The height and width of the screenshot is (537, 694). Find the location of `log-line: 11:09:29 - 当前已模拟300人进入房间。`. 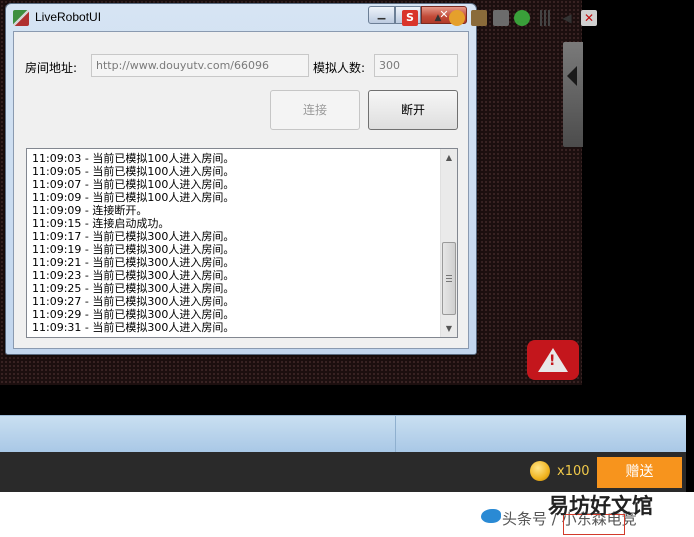

log-line: 11:09:29 - 当前已模拟300人进入房间。 is located at coordinates (133, 314).